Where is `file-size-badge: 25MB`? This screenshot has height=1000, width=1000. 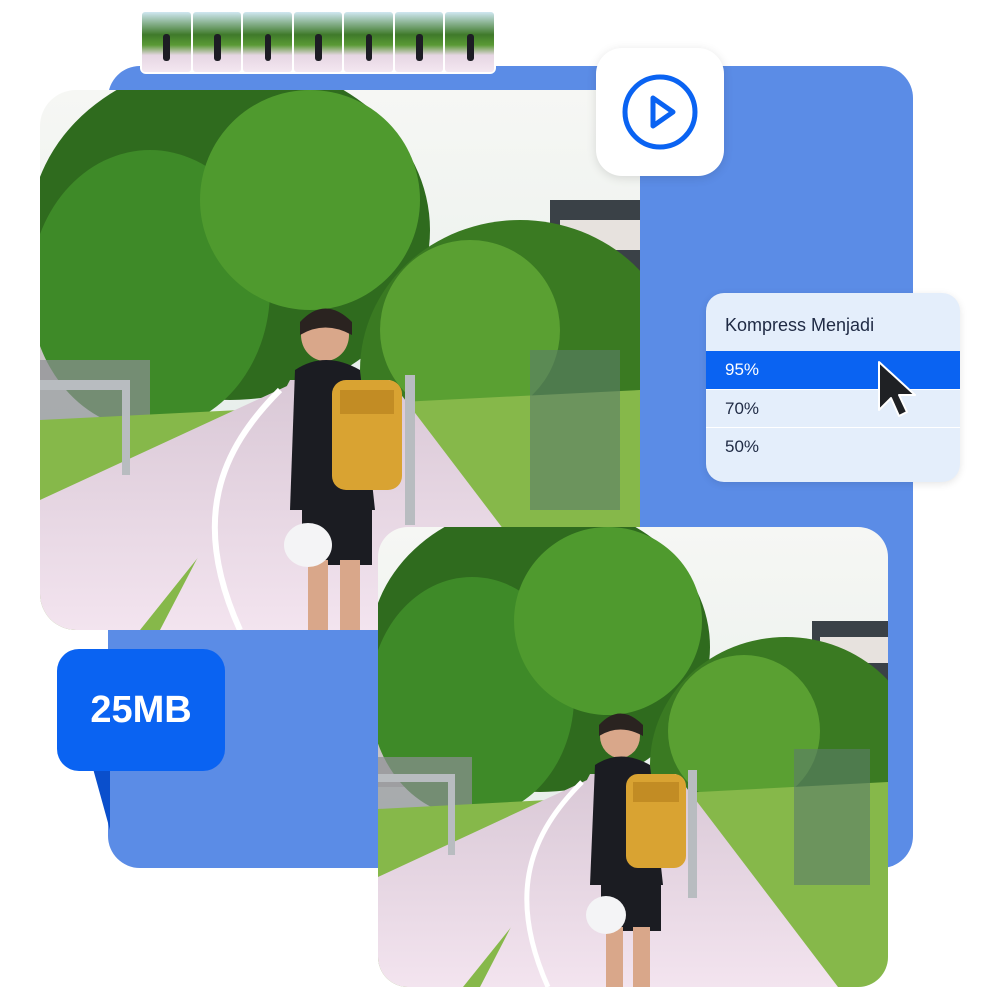 file-size-badge: 25MB is located at coordinates (141, 710).